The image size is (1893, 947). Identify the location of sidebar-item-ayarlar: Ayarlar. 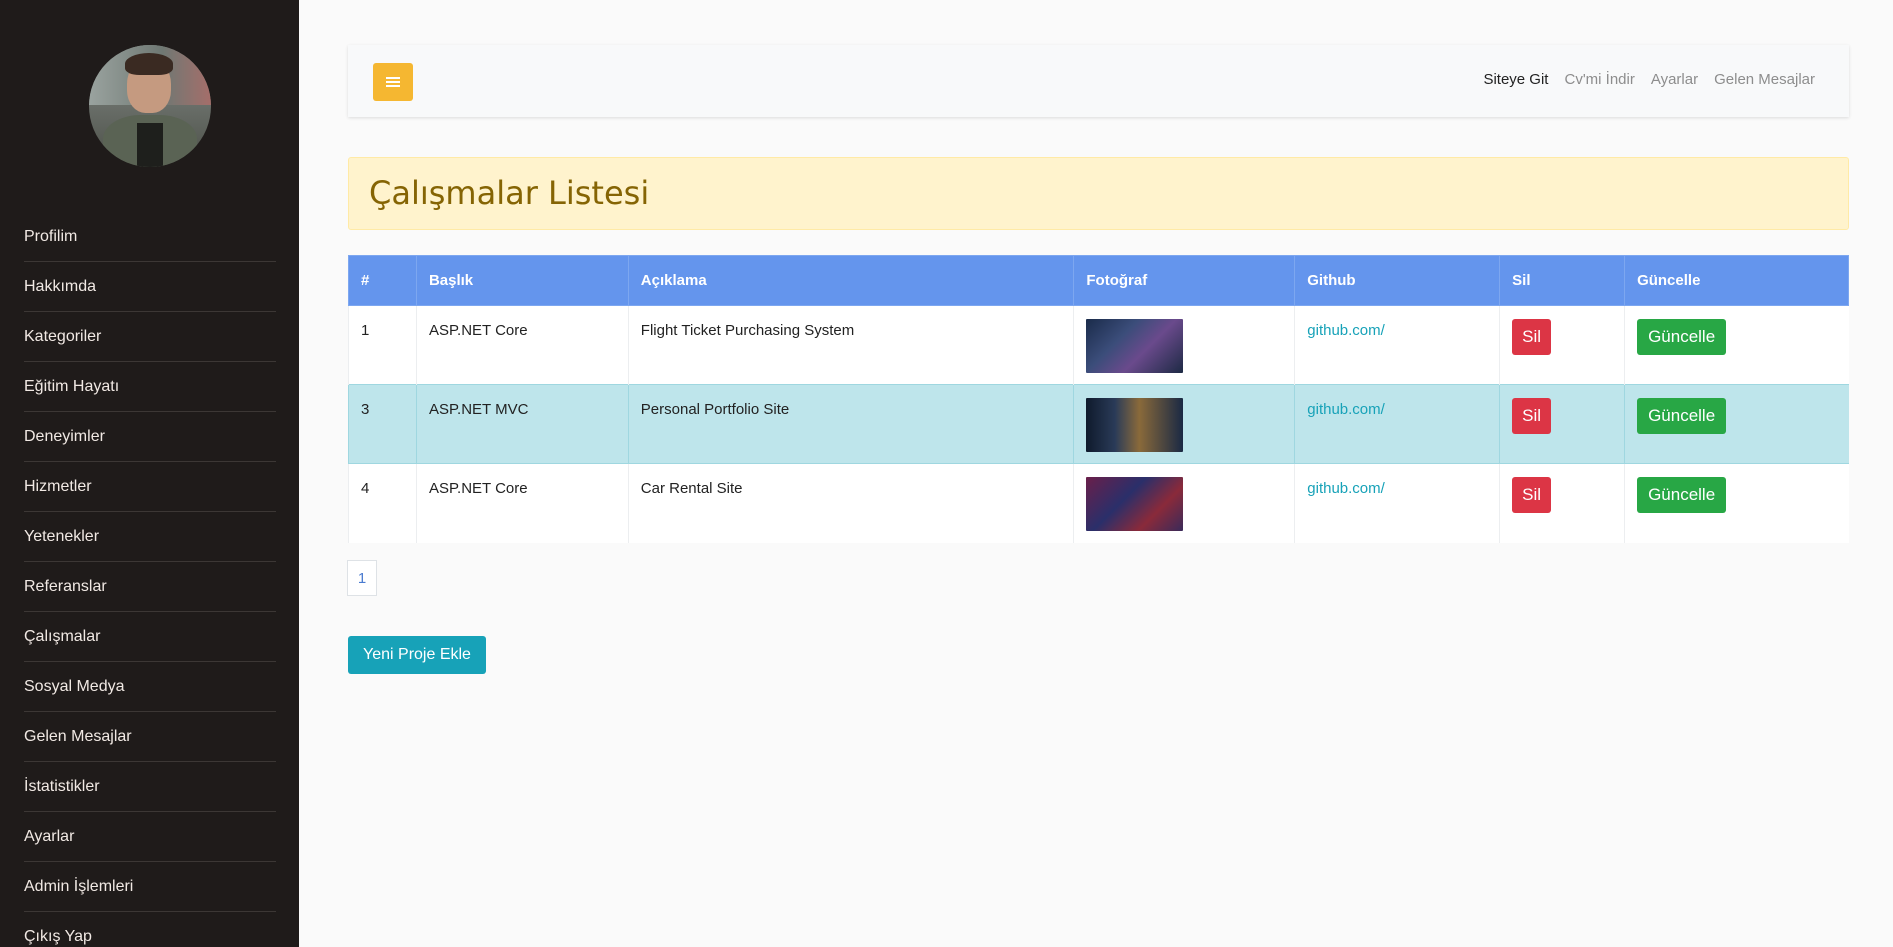
(150, 837).